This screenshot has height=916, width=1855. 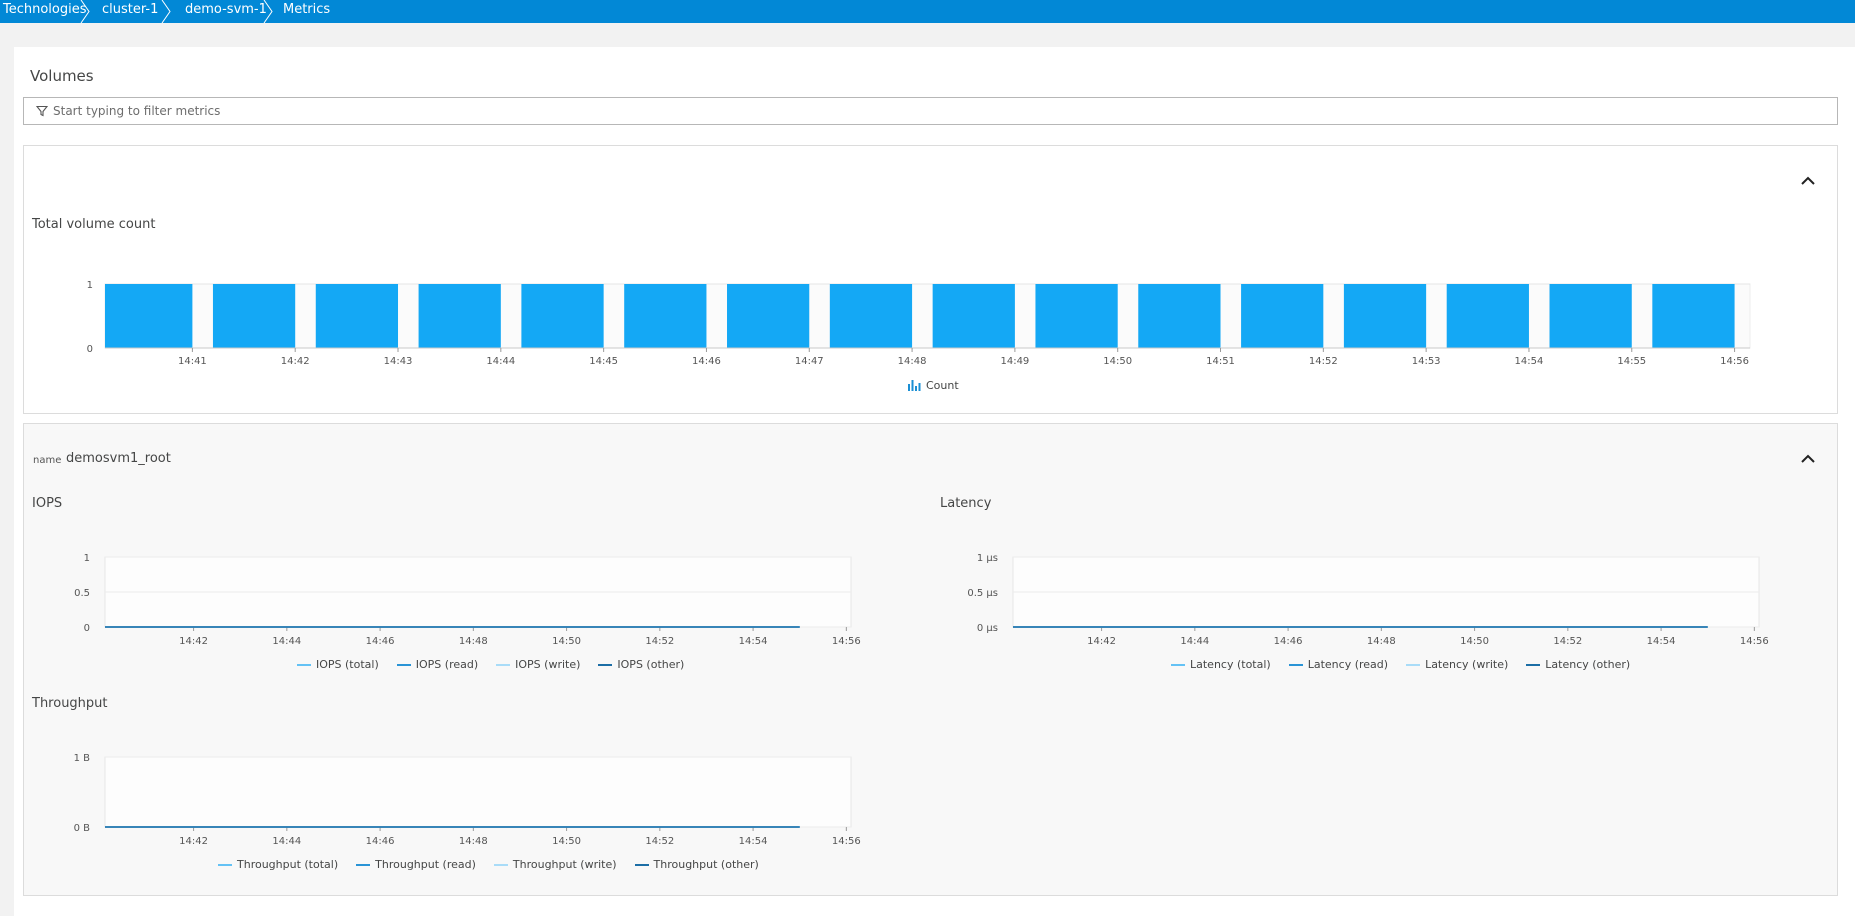 I want to click on legend-item: Throughput (read), so click(x=416, y=864).